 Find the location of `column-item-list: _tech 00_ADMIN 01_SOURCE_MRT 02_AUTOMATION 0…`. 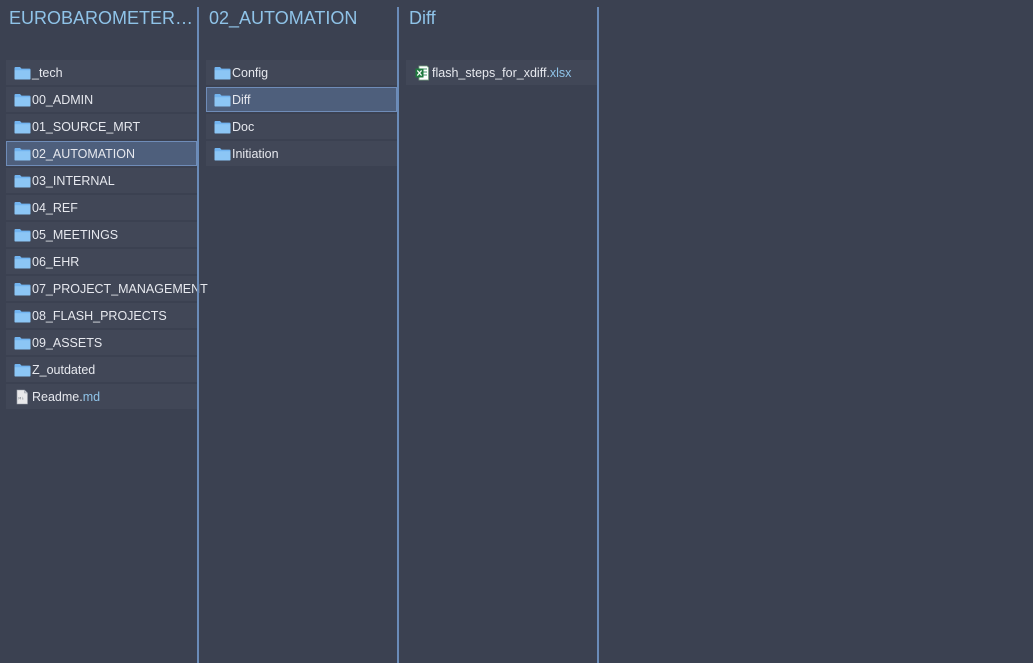

column-item-list: _tech 00_ADMIN 01_SOURCE_MRT 02_AUTOMATION 0… is located at coordinates (107, 235).